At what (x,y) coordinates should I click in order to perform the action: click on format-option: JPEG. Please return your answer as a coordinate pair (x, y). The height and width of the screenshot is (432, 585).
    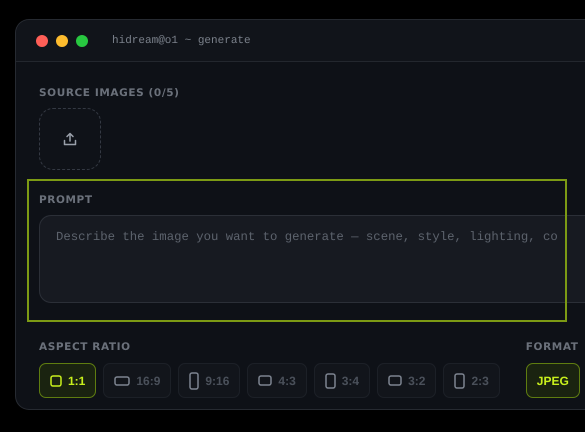
    Looking at the image, I should click on (553, 380).